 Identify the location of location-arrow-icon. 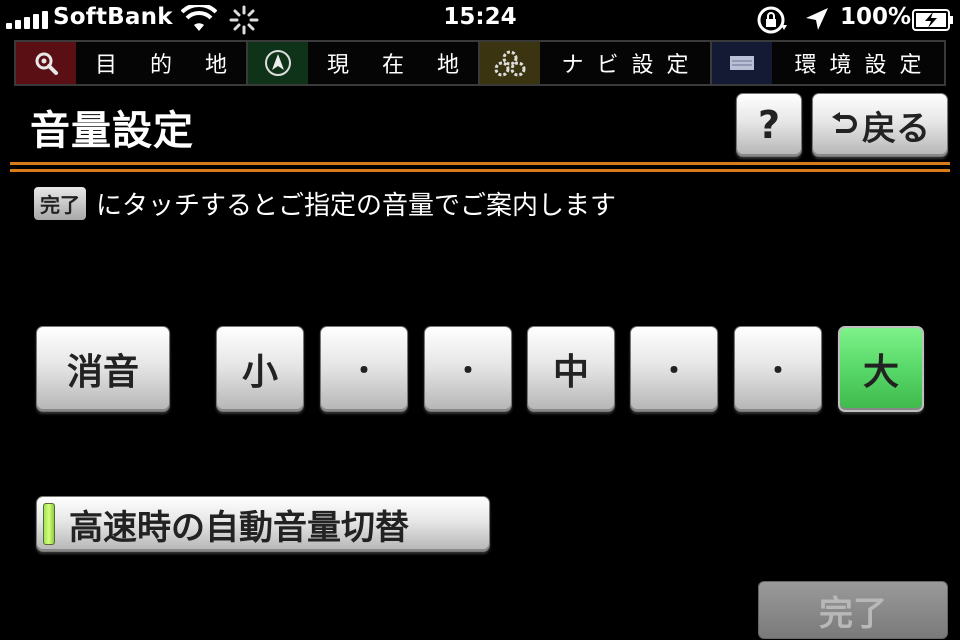
(817, 19).